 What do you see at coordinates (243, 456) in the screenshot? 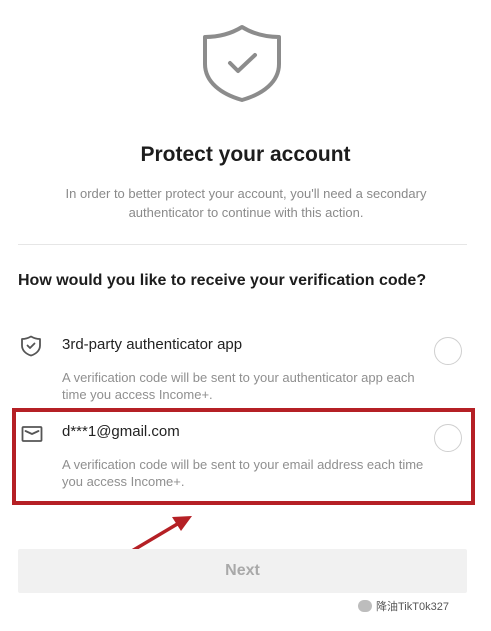
I see `highlight-box` at bounding box center [243, 456].